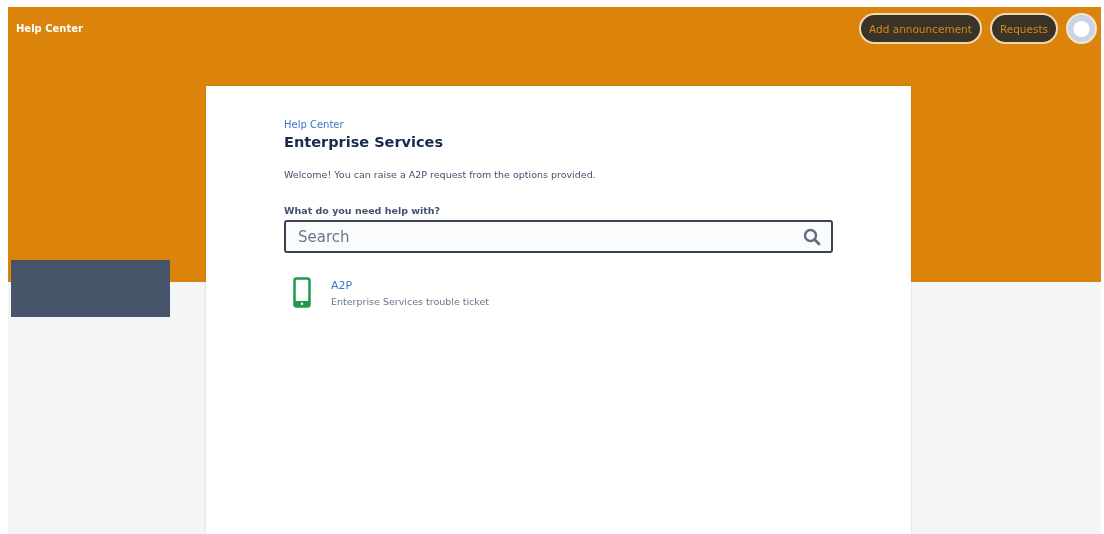 This screenshot has width=1104, height=534. Describe the element at coordinates (302, 292) in the screenshot. I see `phone-icon` at that location.